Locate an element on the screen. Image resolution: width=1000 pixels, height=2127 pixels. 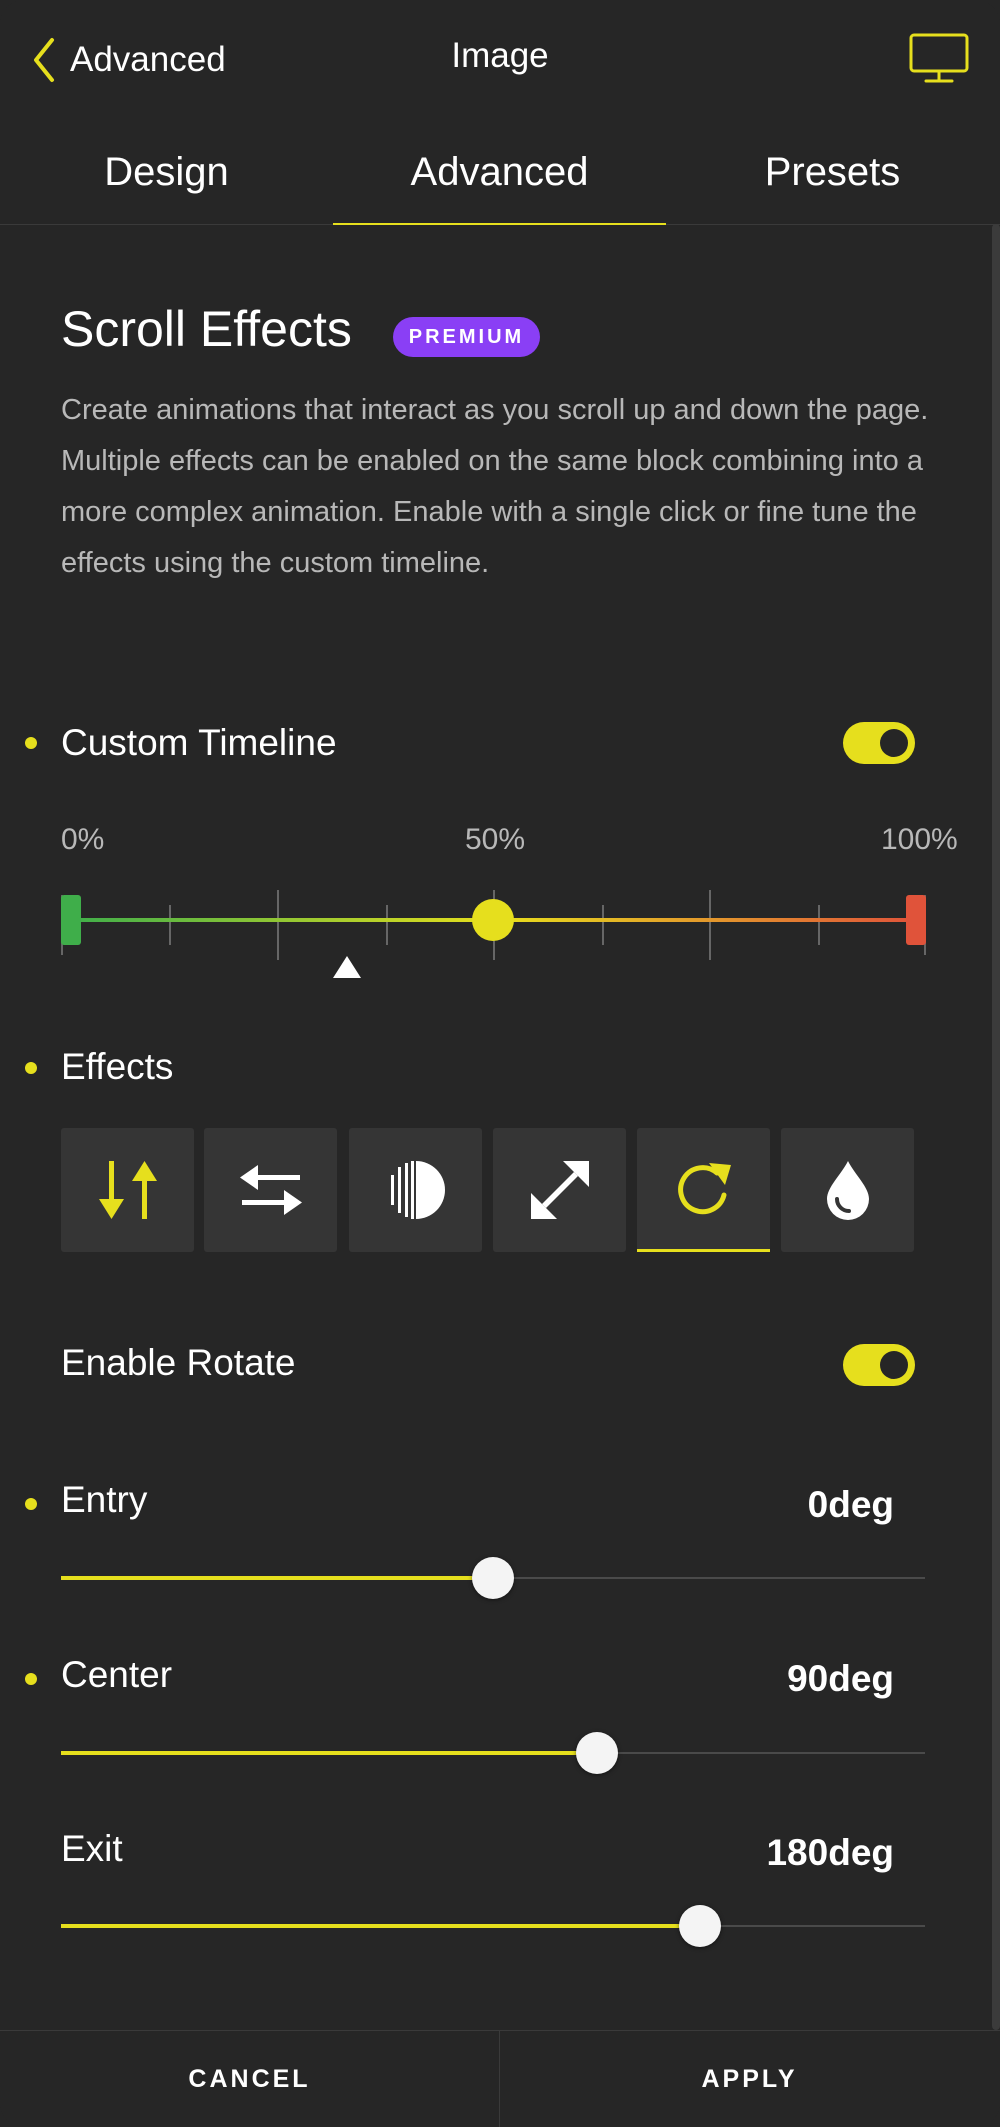
timeline-middle-label: 50% is located at coordinates (495, 839).